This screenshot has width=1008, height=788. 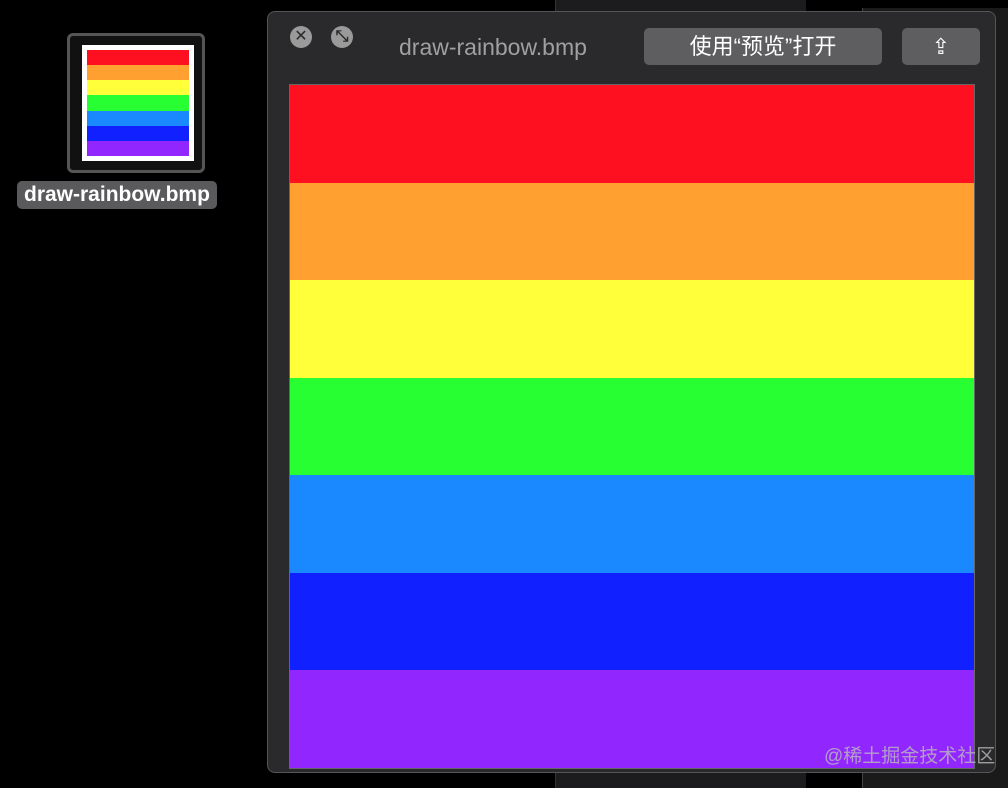 I want to click on fullscreen-icon: ⤡, so click(x=342, y=37).